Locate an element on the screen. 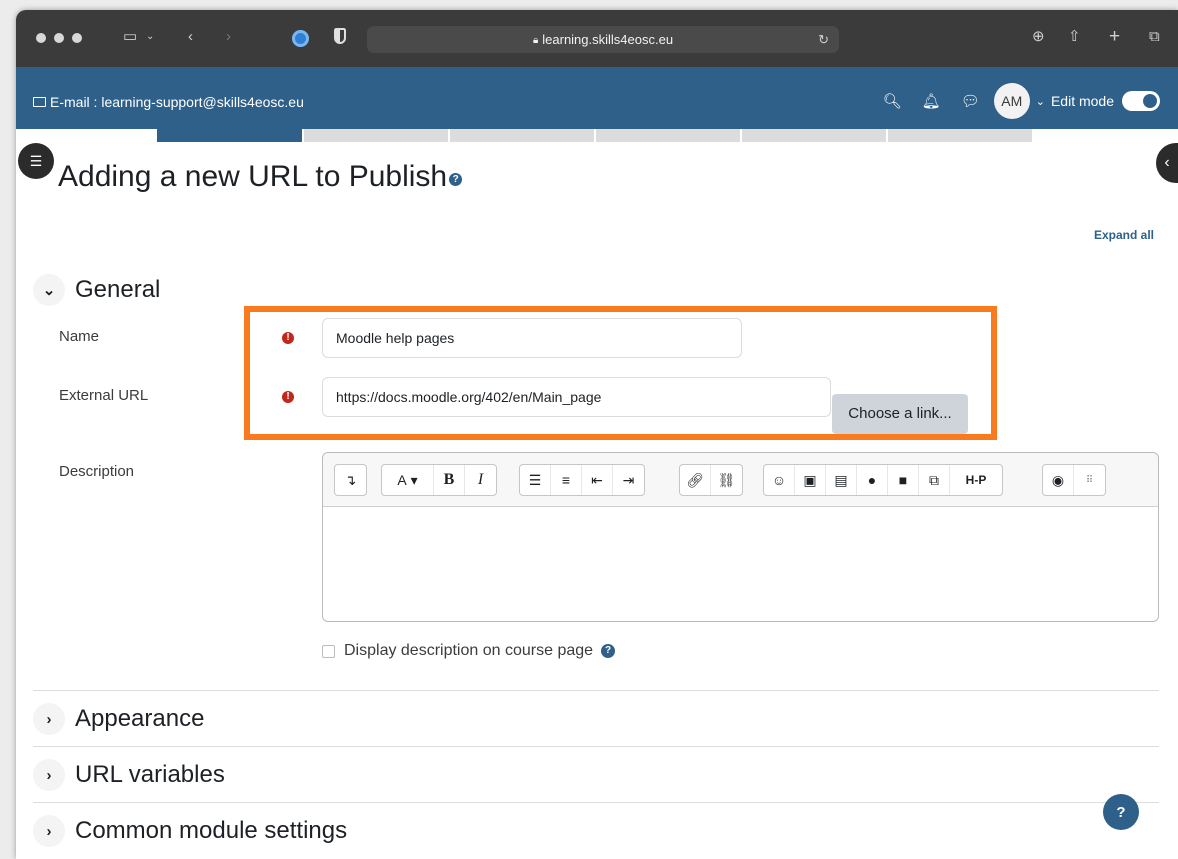 The width and height of the screenshot is (1178, 859). privacy-shield-icon is located at coordinates (340, 36).